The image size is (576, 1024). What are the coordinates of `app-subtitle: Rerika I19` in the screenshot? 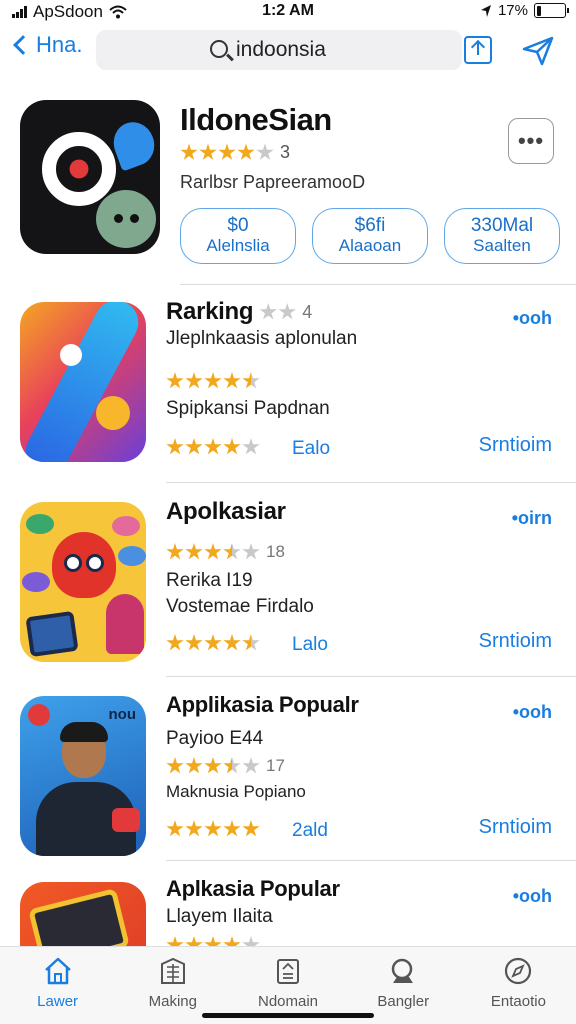 It's located at (209, 580).